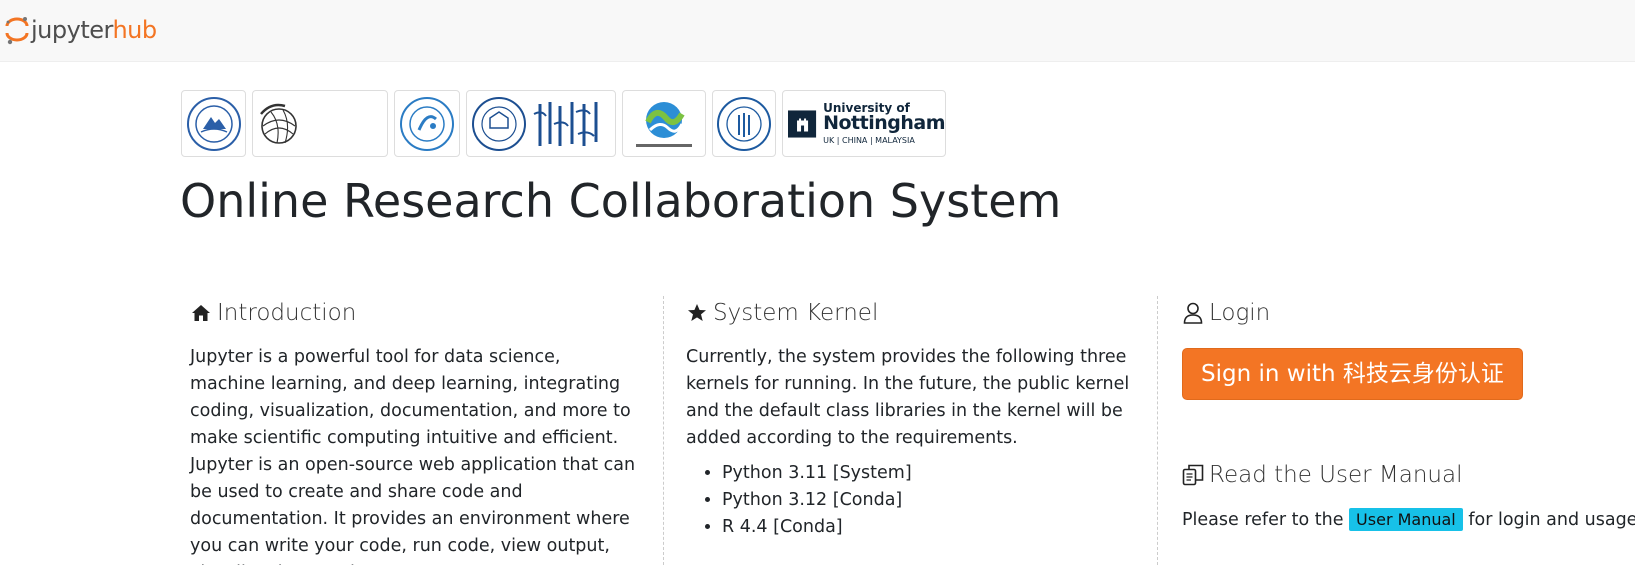  What do you see at coordinates (869, 141) in the screenshot?
I see `nottingham-line3: UK | CHINA | MALAYSIA` at bounding box center [869, 141].